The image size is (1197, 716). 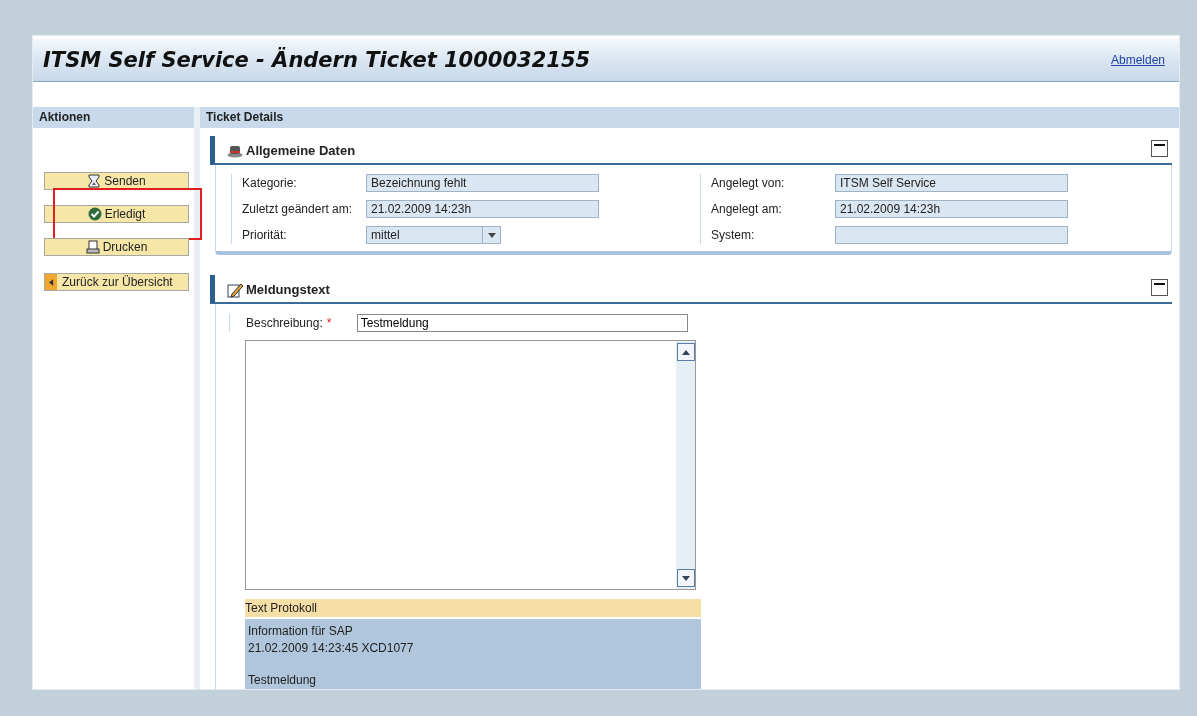 What do you see at coordinates (301, 631) in the screenshot?
I see `log-text: Information für SAP` at bounding box center [301, 631].